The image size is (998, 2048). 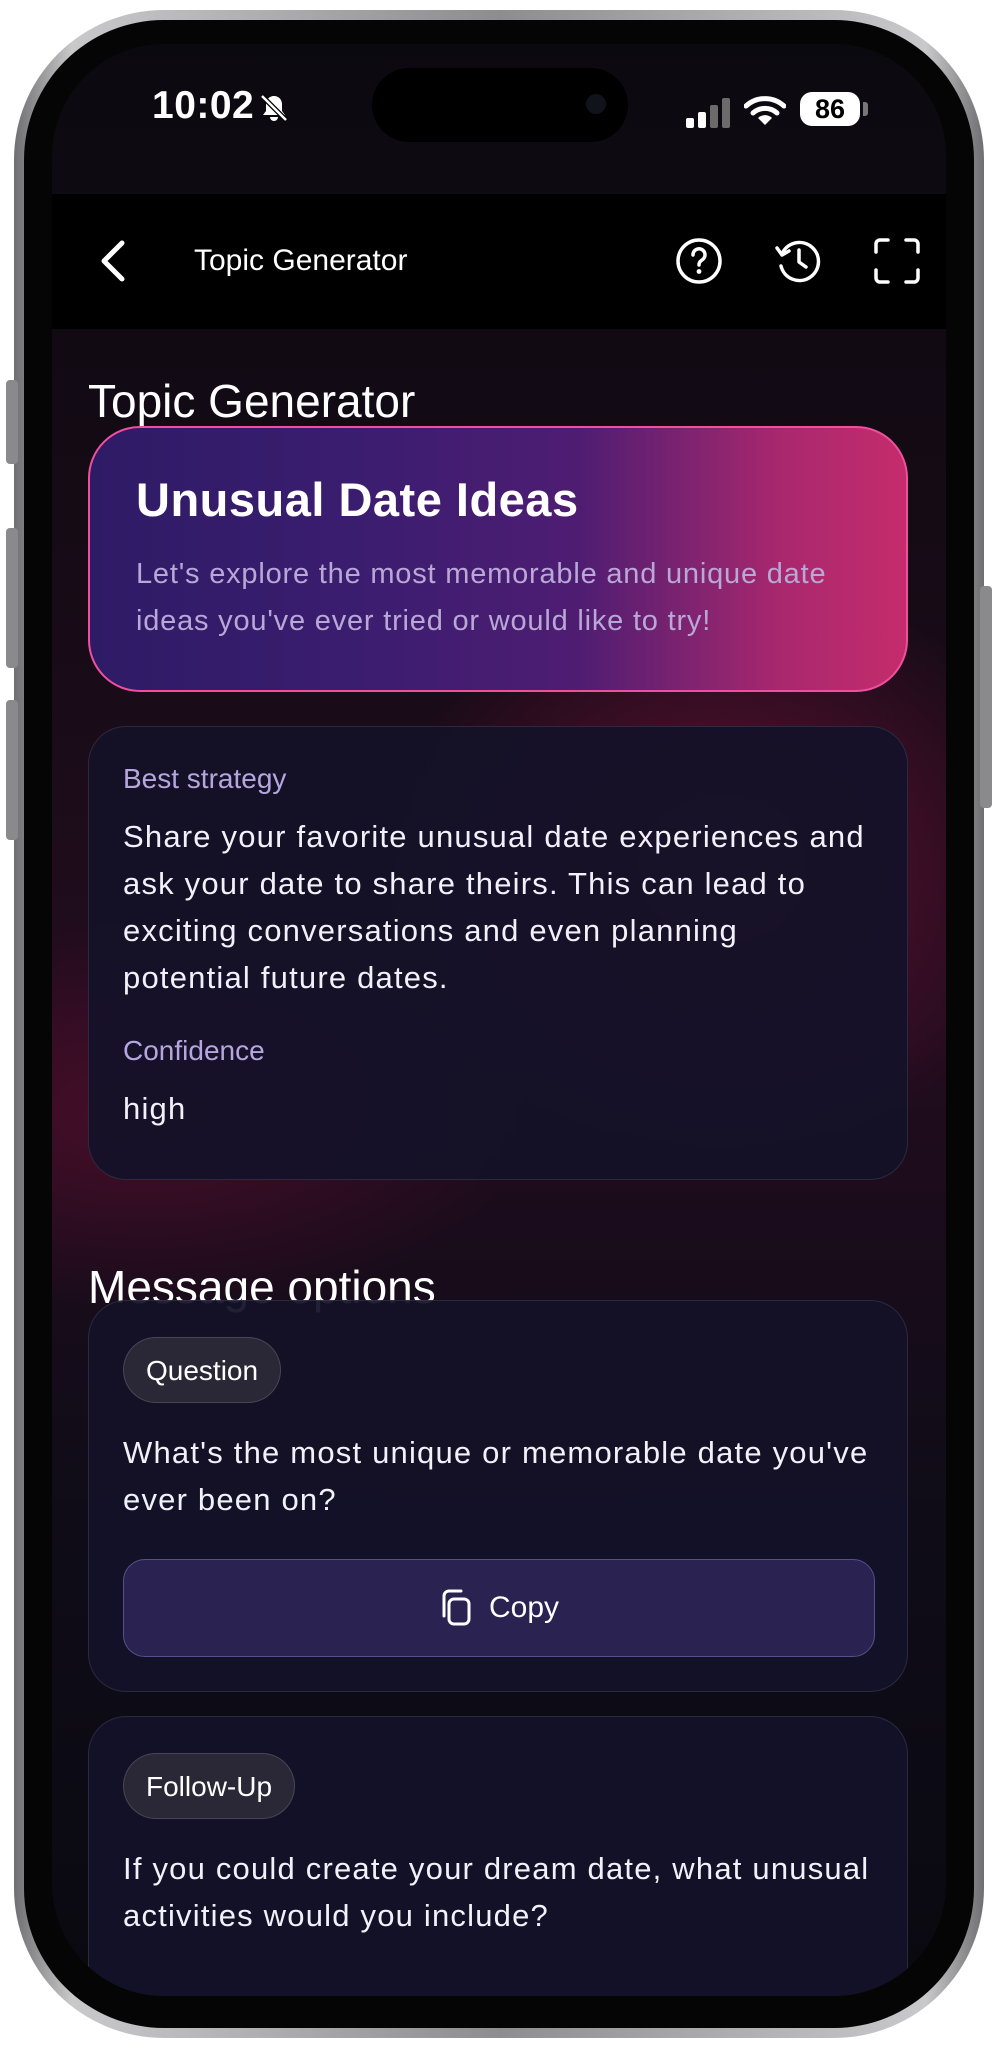 What do you see at coordinates (499, 261) in the screenshot?
I see `nav-bar: Topic Generator` at bounding box center [499, 261].